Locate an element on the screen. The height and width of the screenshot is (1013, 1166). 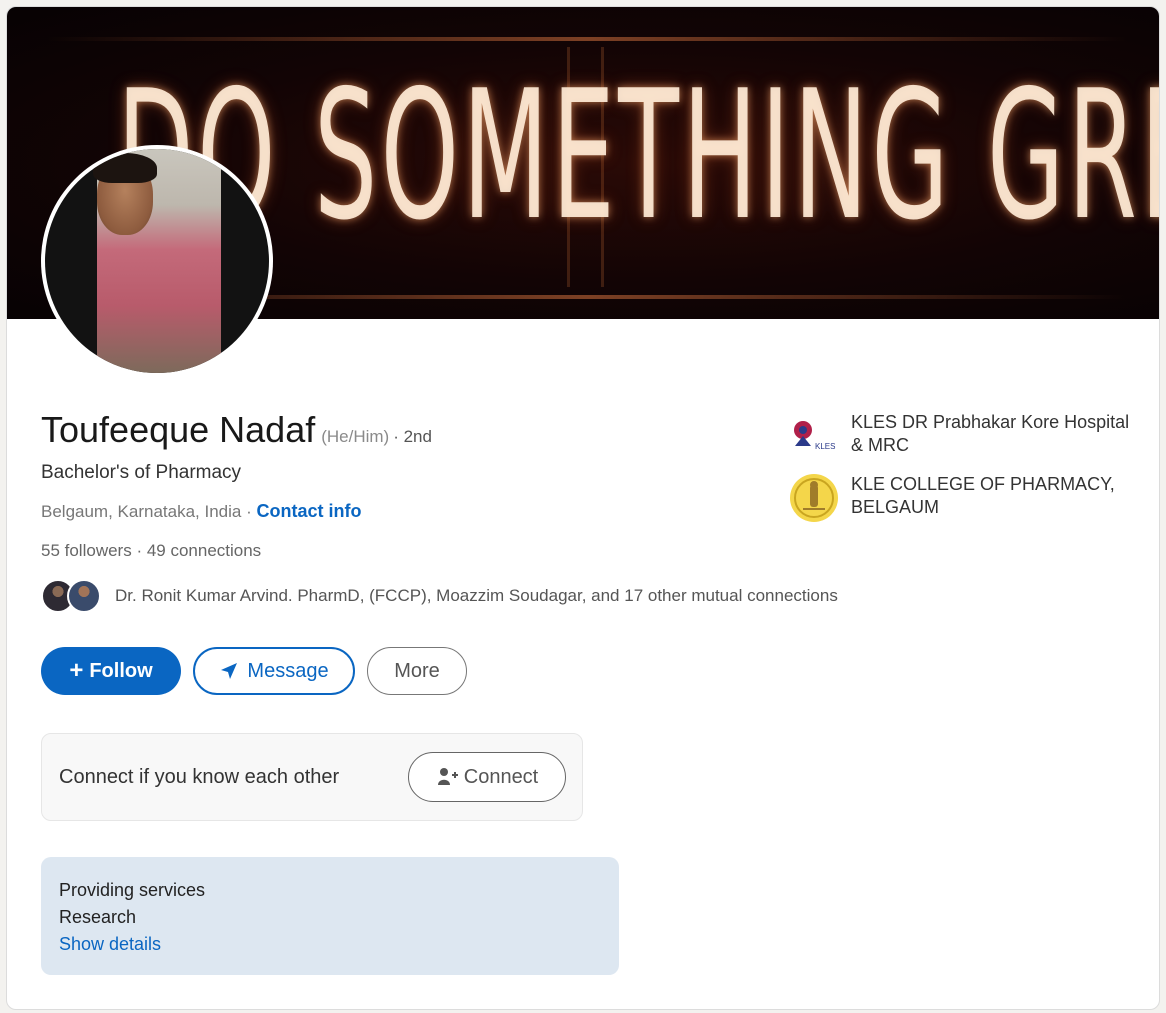
connect-prompt: Connect if you know each other Connect is located at coordinates (312, 777).